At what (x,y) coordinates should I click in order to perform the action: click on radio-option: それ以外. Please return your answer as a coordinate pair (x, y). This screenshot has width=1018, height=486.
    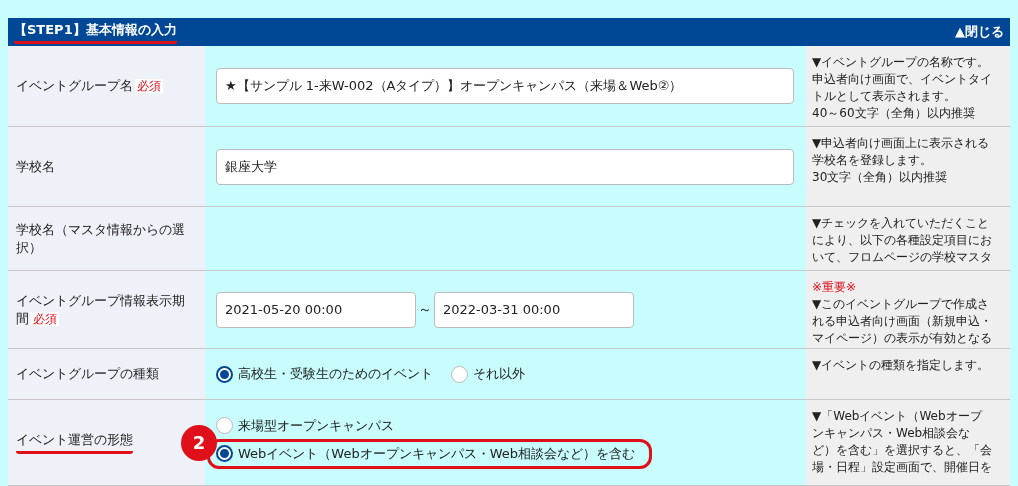
    Looking at the image, I should click on (488, 374).